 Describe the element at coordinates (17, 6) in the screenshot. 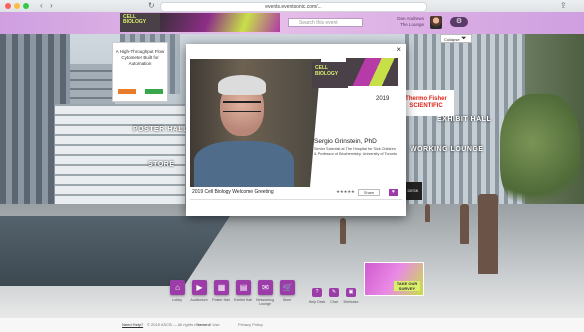

I see `window-minimize-icon` at that location.